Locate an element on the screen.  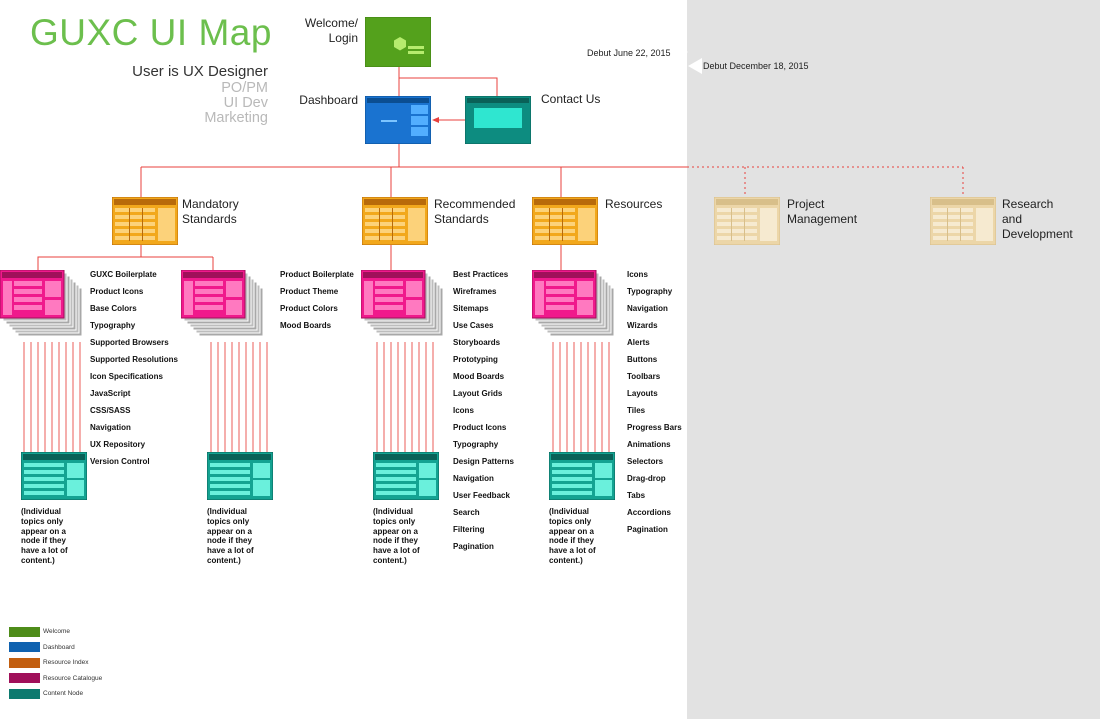
mandatory-topic-item: Product Icons is located at coordinates (134, 291).